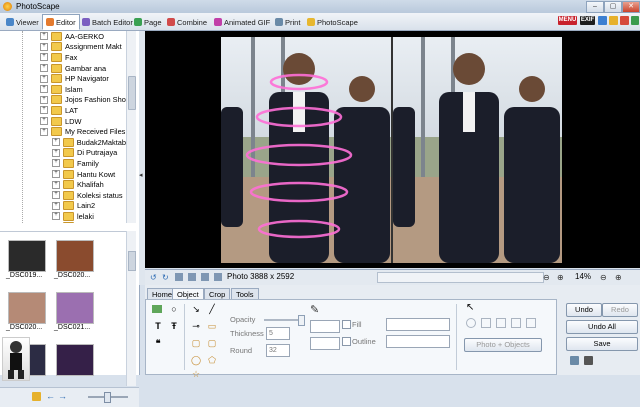 The height and width of the screenshot is (407, 640). Describe the element at coordinates (63, 47) in the screenshot. I see `tree-node: +Assignment Makt` at that location.